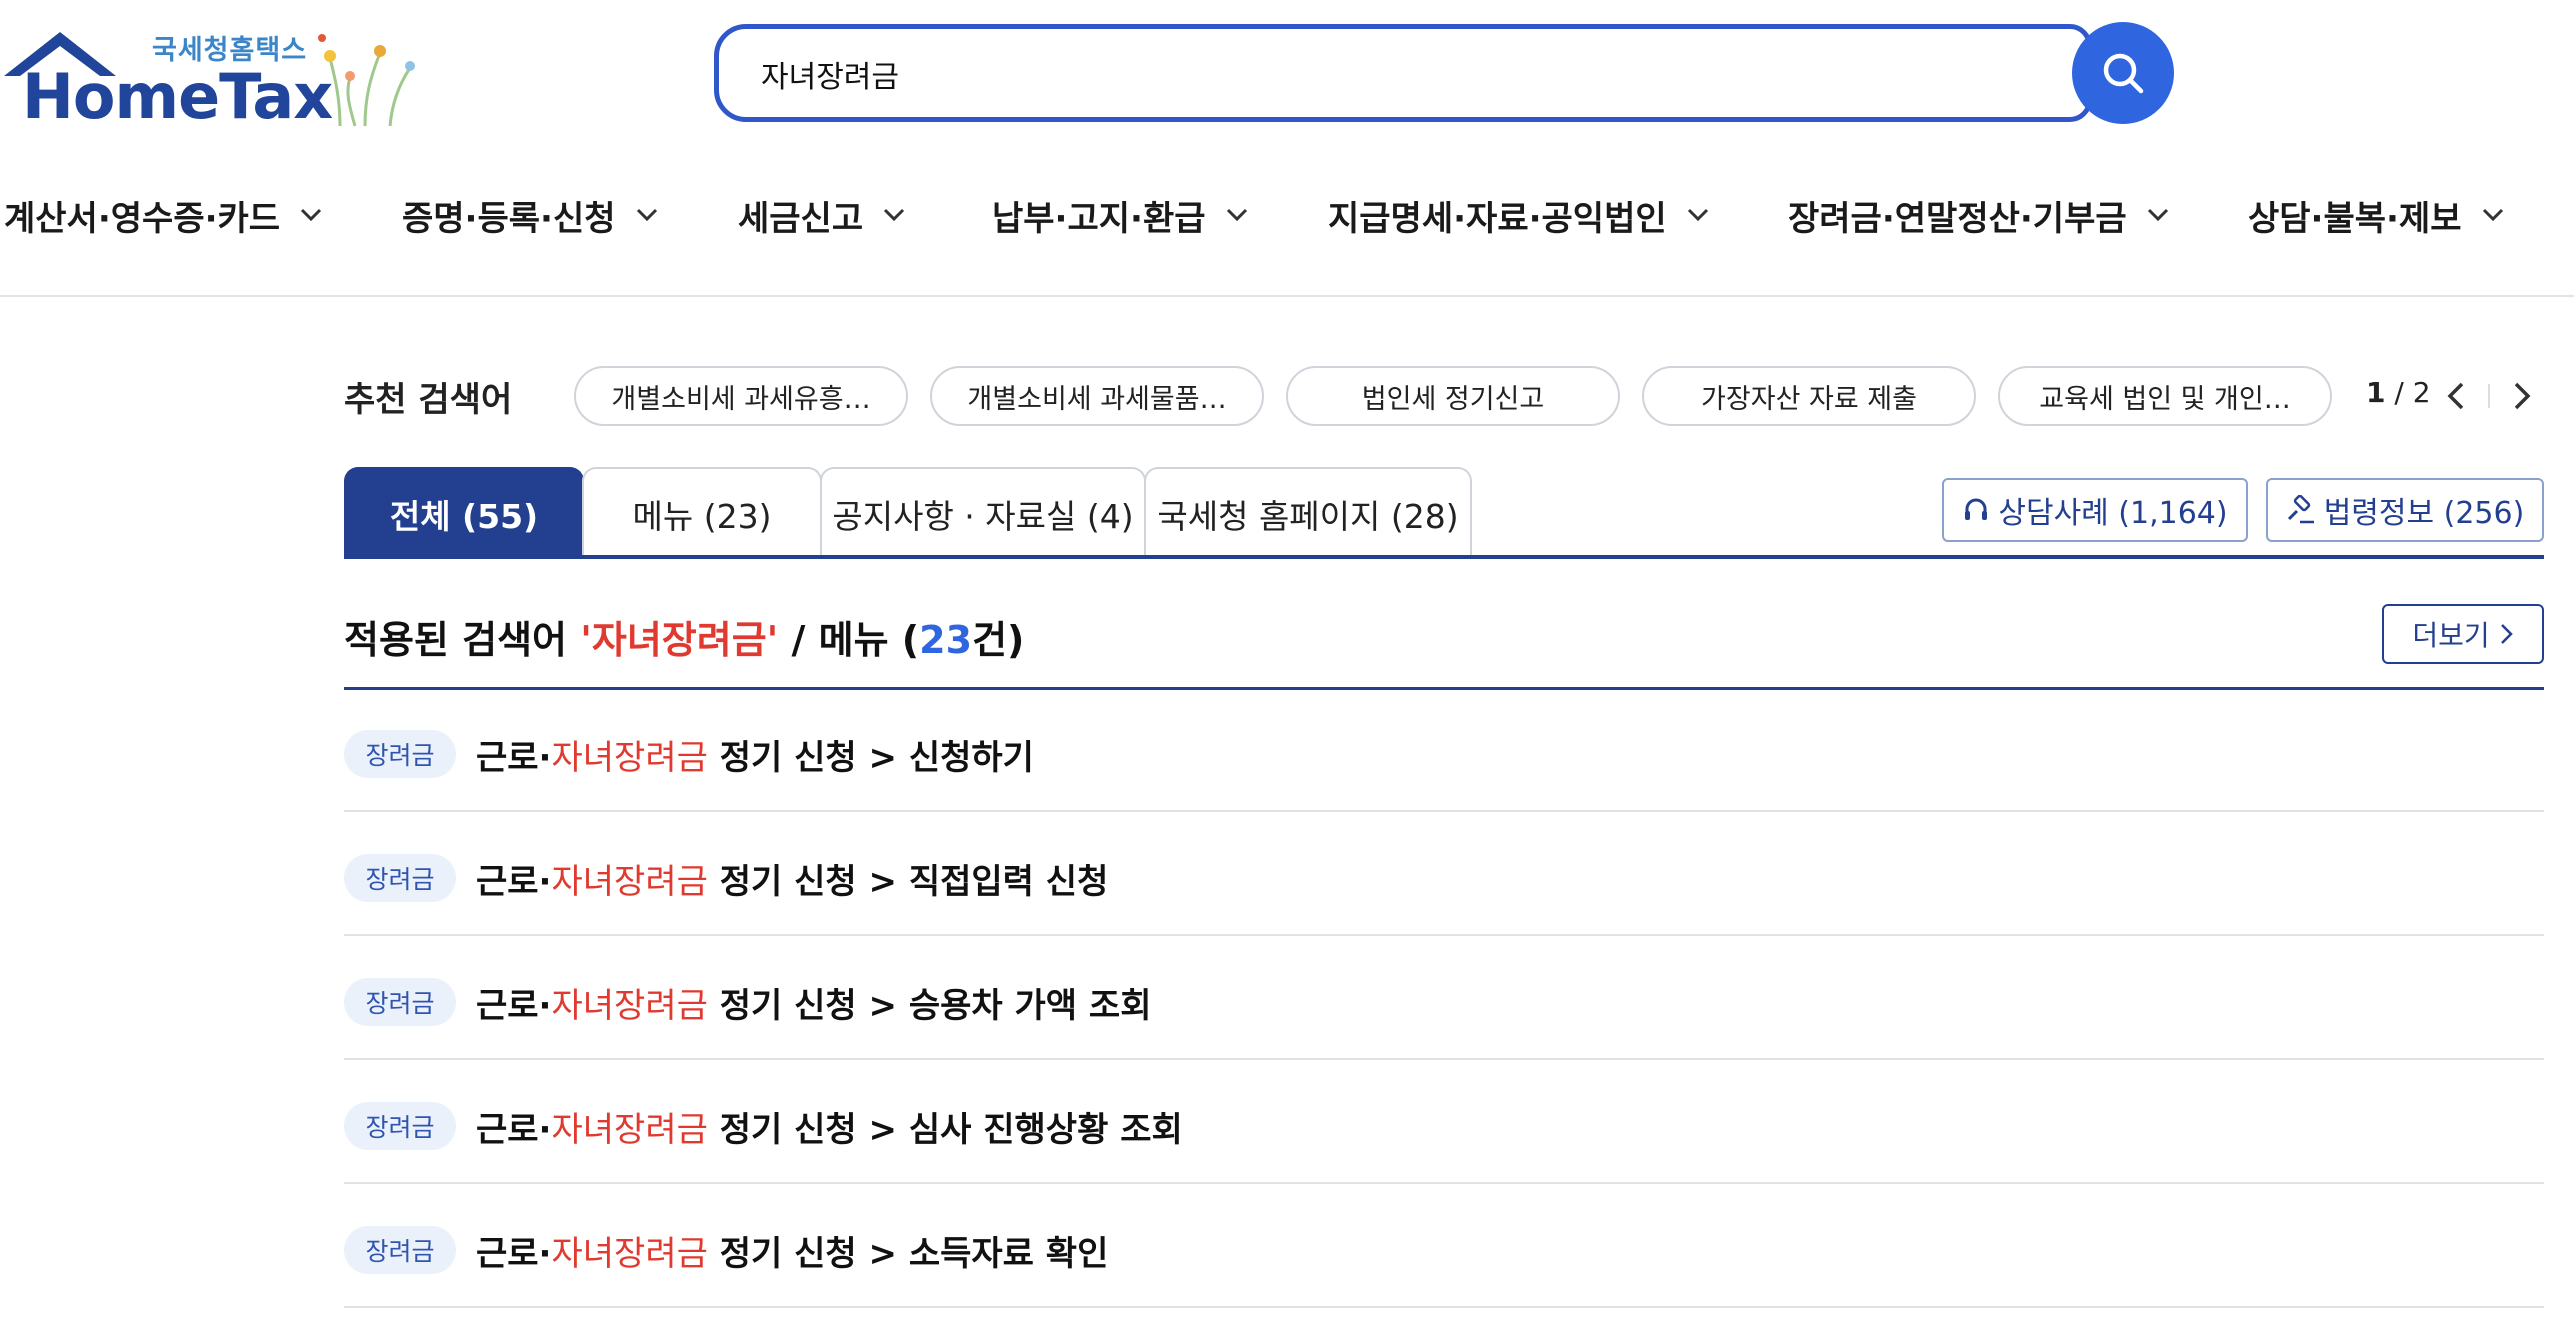 Image resolution: width=2574 pixels, height=1318 pixels. I want to click on title-path: 정기 신청 > 신청하기, so click(870, 758).